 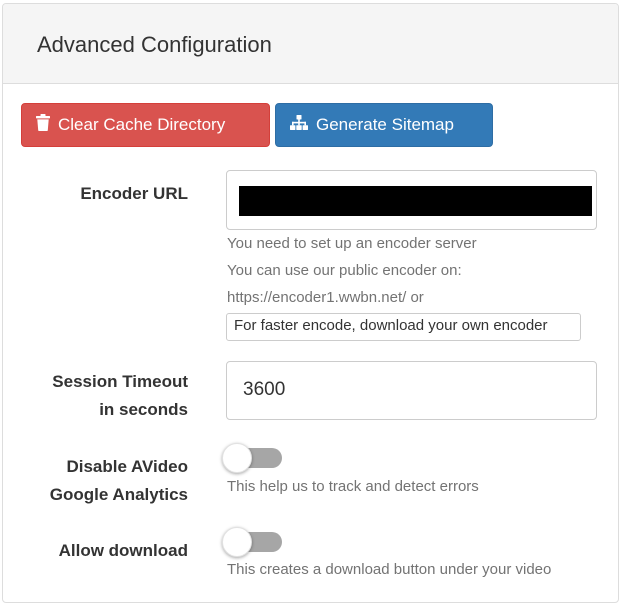 I want to click on encoder-url-label: Encoder URL, so click(x=134, y=193).